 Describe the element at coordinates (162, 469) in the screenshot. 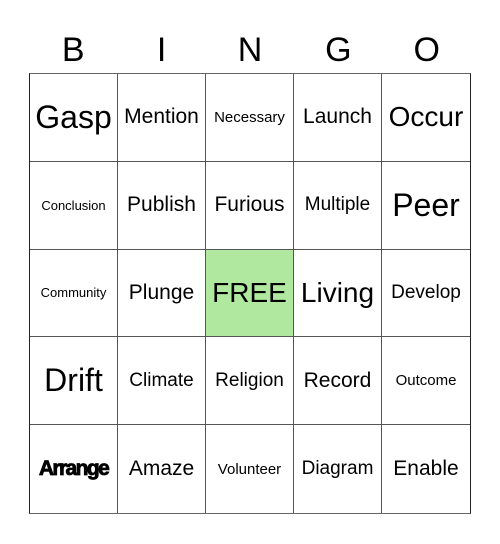

I see `bingo-cell: Amaze` at that location.